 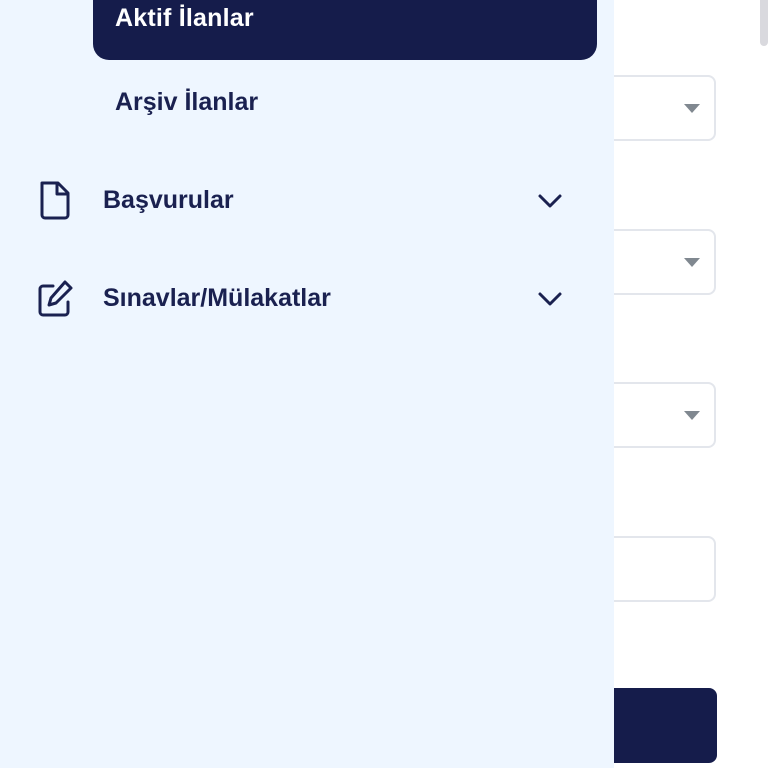 What do you see at coordinates (55, 200) in the screenshot?
I see `document-icon` at bounding box center [55, 200].